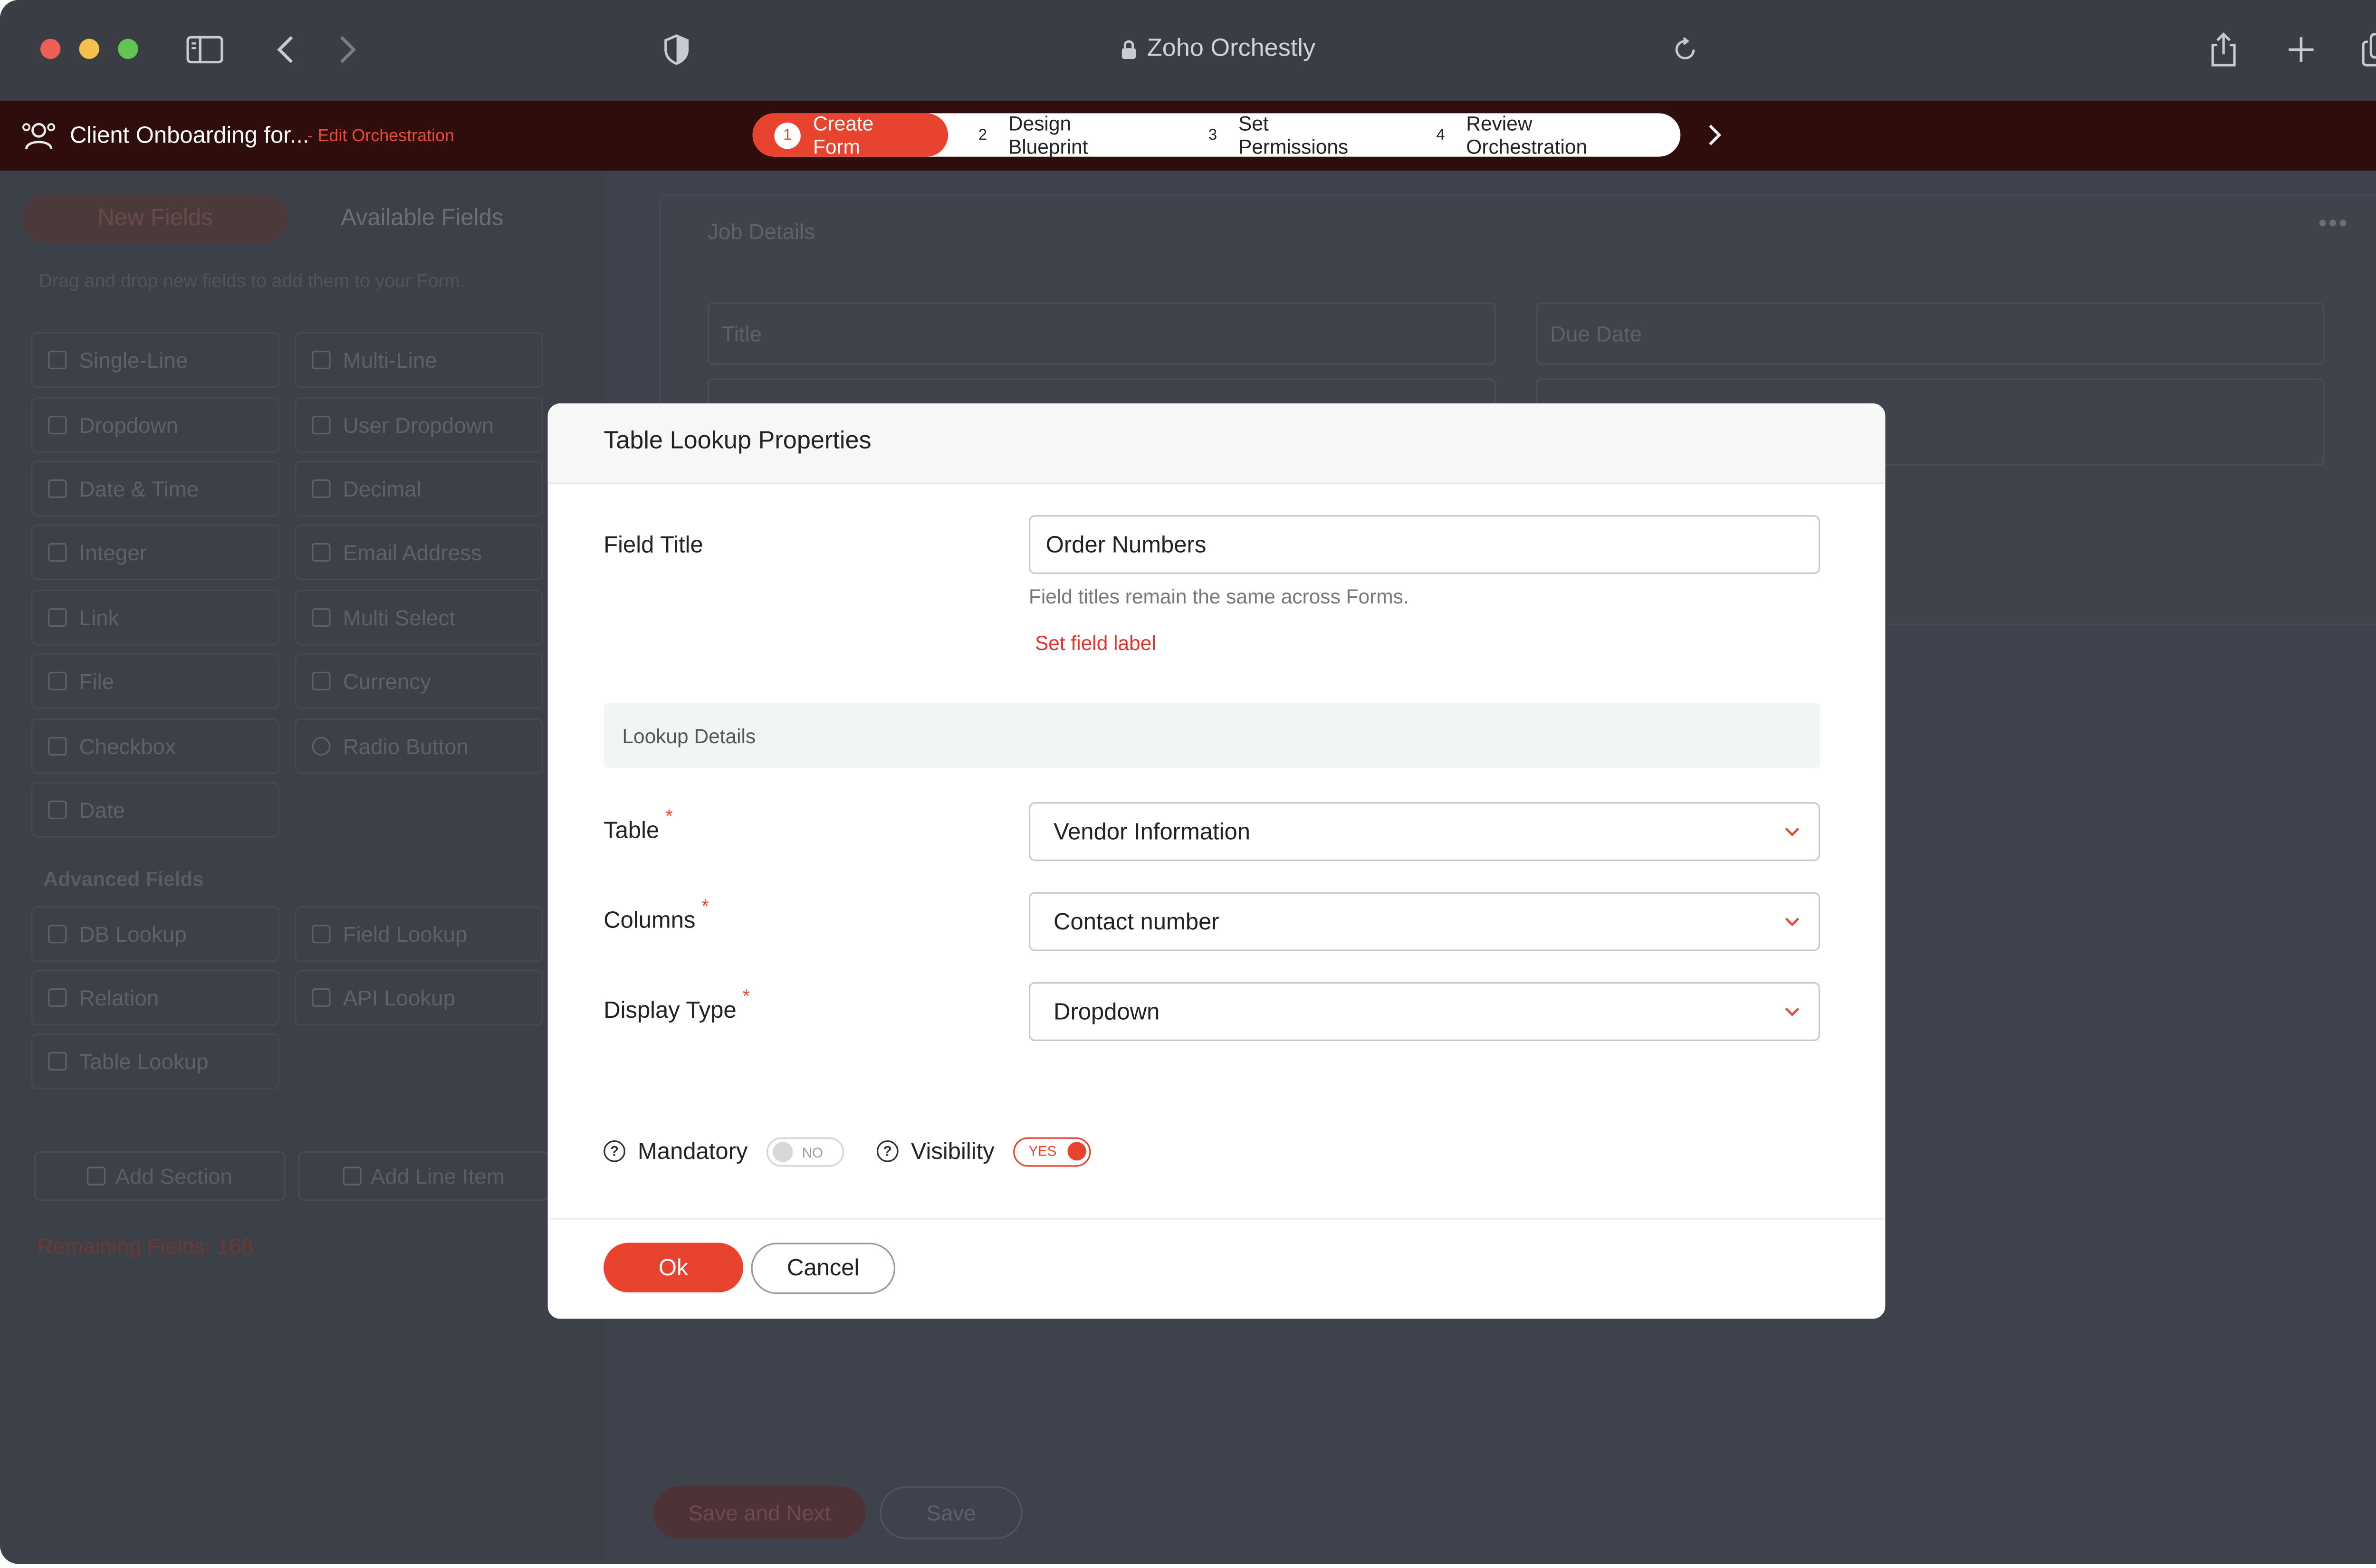 The height and width of the screenshot is (1568, 2376). Describe the element at coordinates (155, 810) in the screenshot. I see `field-date: Date` at that location.